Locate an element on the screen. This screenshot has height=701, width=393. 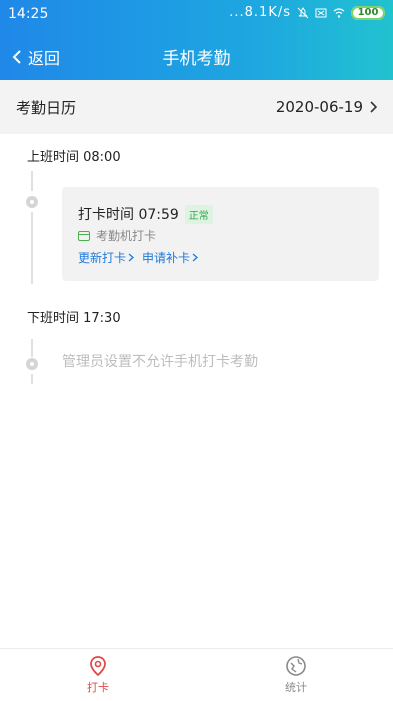
tab-punch-label: 打卡 is located at coordinates (98, 687).